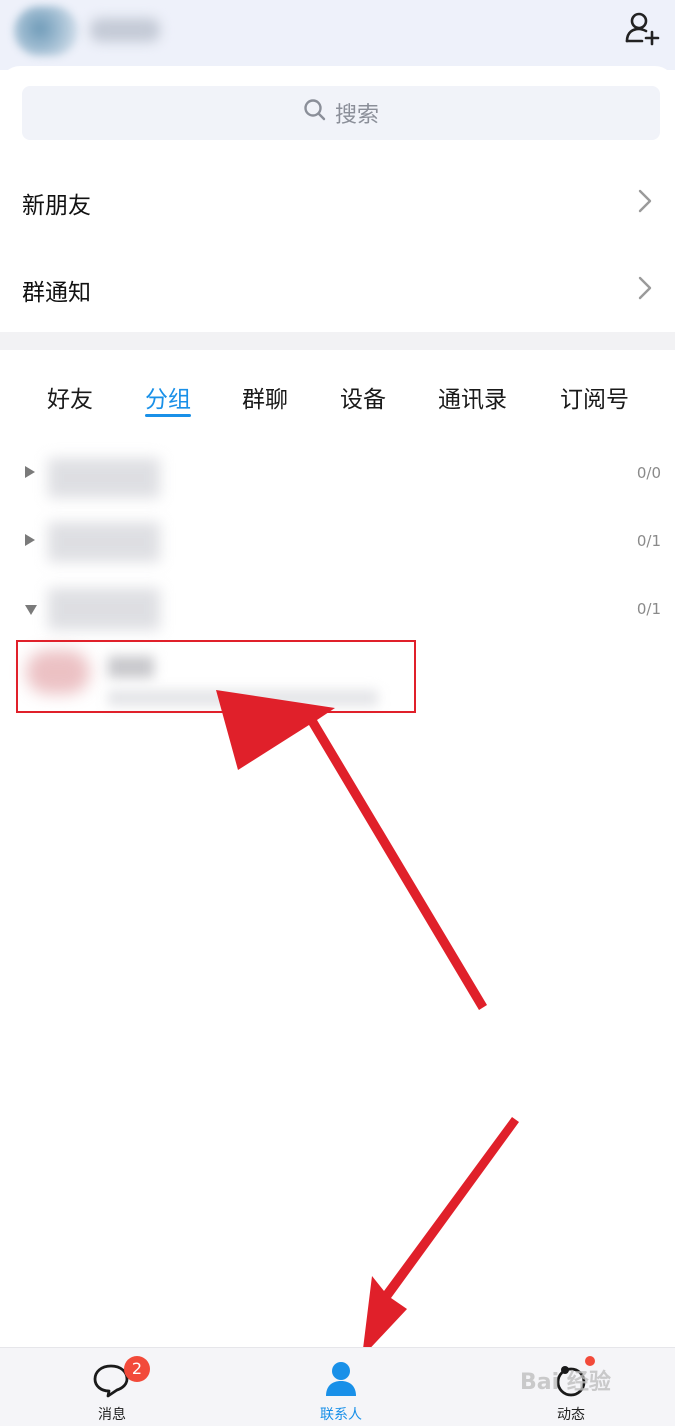 This screenshot has height=1426, width=675. I want to click on search-placeholder: 搜索, so click(356, 115).